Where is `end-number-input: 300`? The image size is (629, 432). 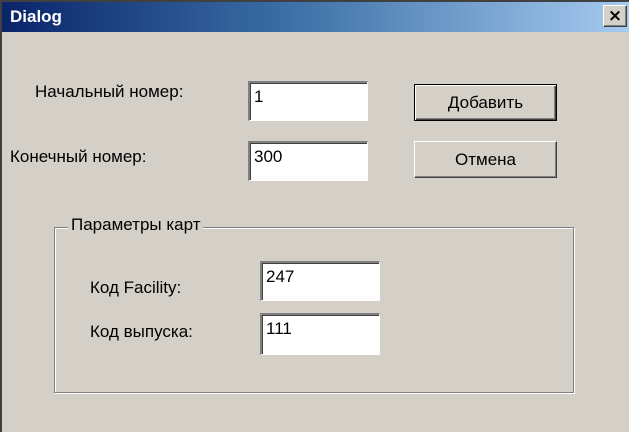 end-number-input: 300 is located at coordinates (308, 161).